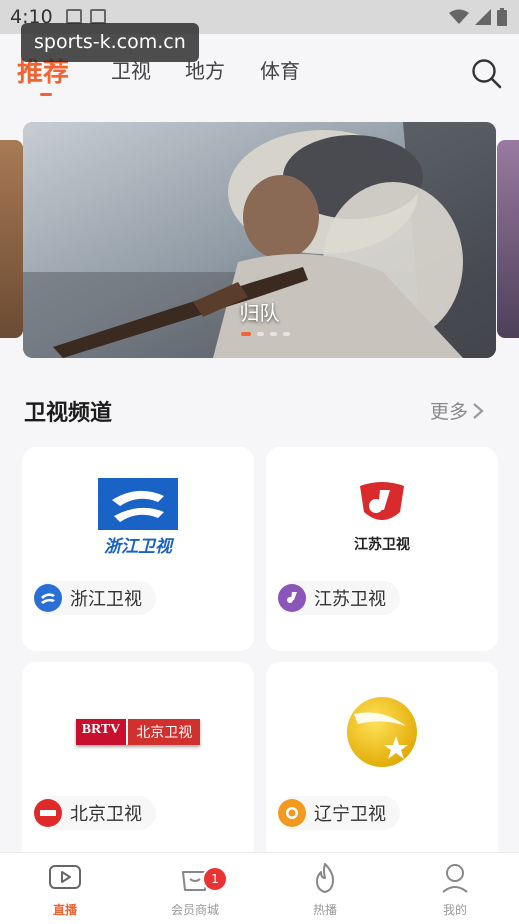  Describe the element at coordinates (98, 16) in the screenshot. I see `text-notification-icon` at that location.